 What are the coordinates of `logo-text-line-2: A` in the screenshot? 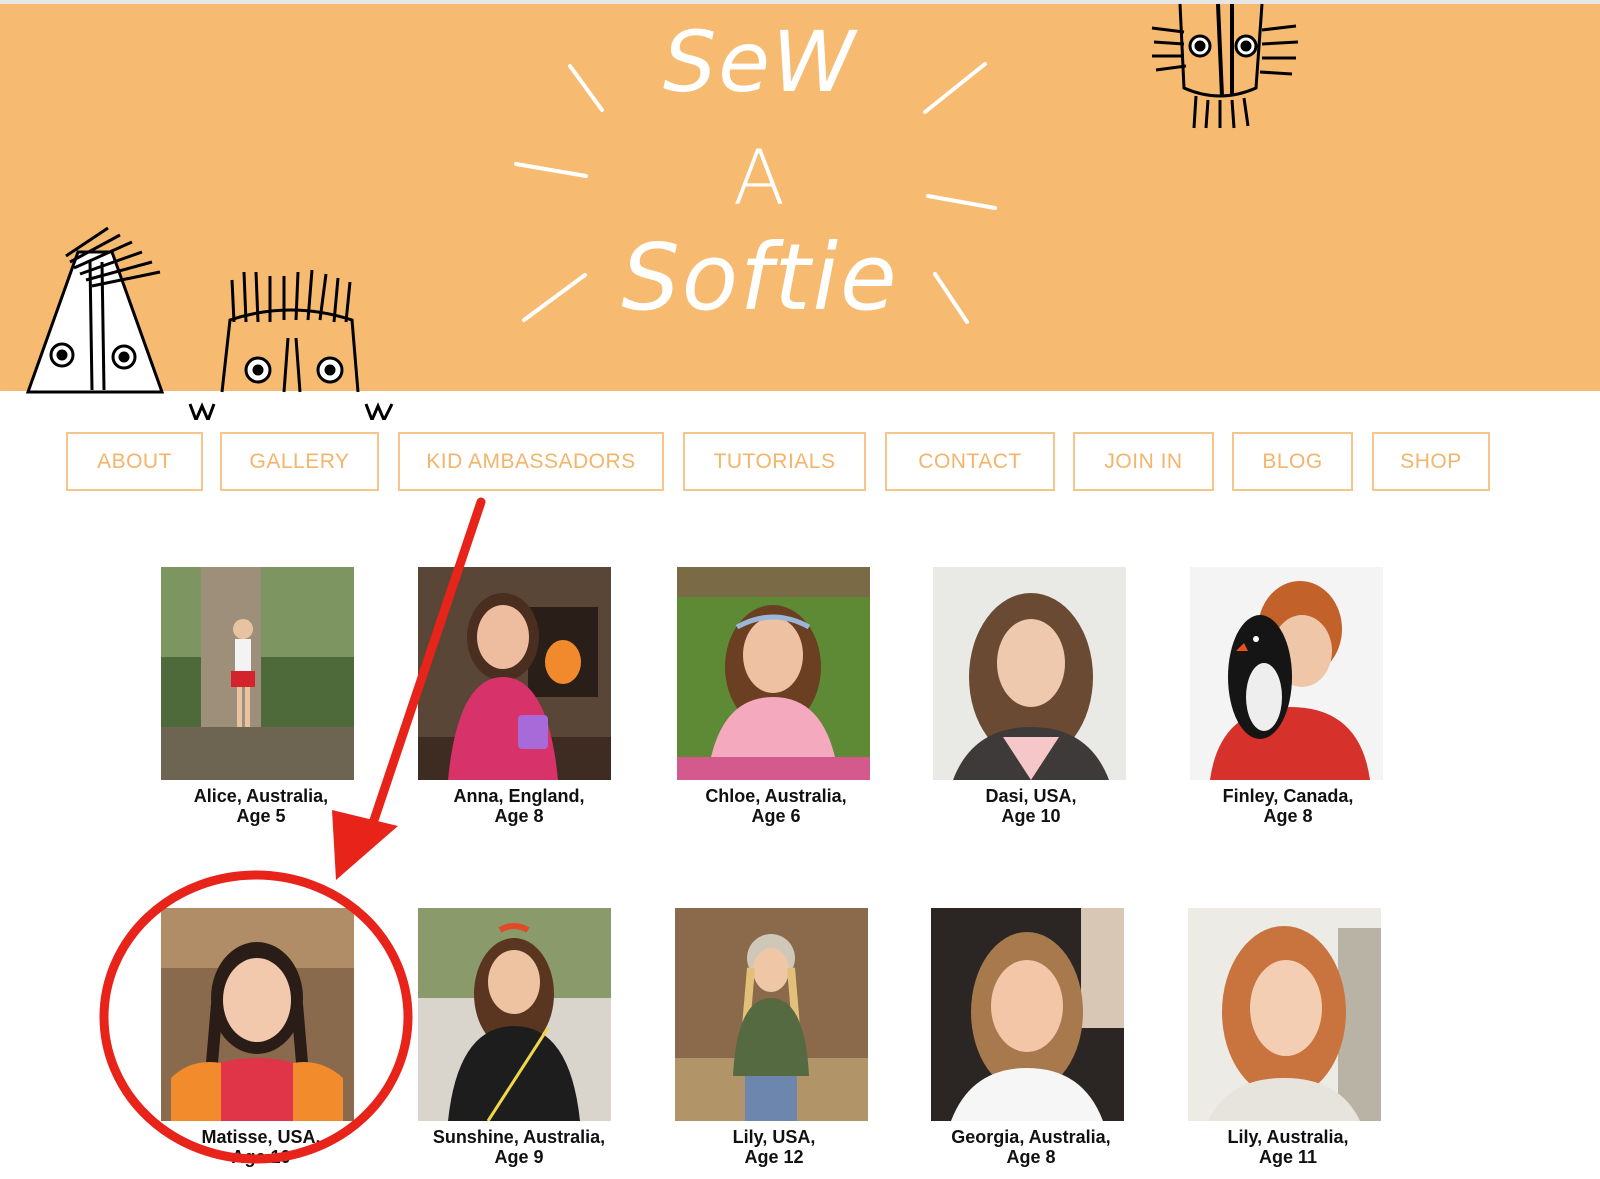 It's located at (760, 178).